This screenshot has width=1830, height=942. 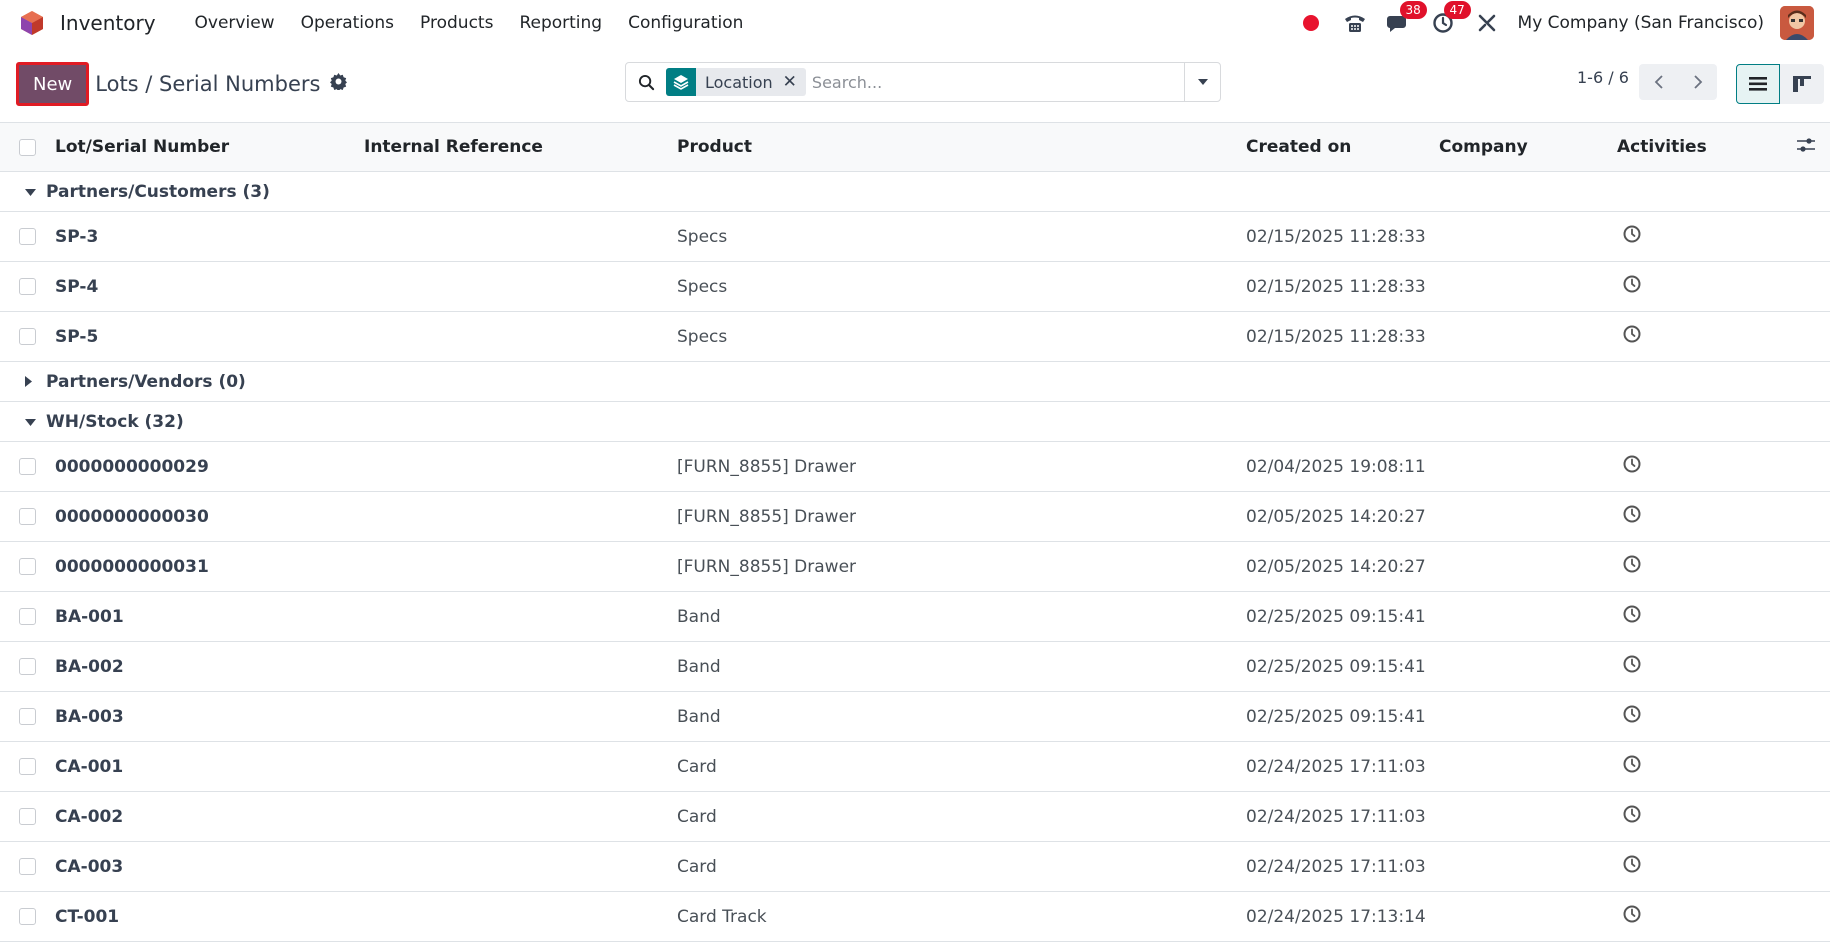 I want to click on col-header-activities: Activities, so click(x=1662, y=147).